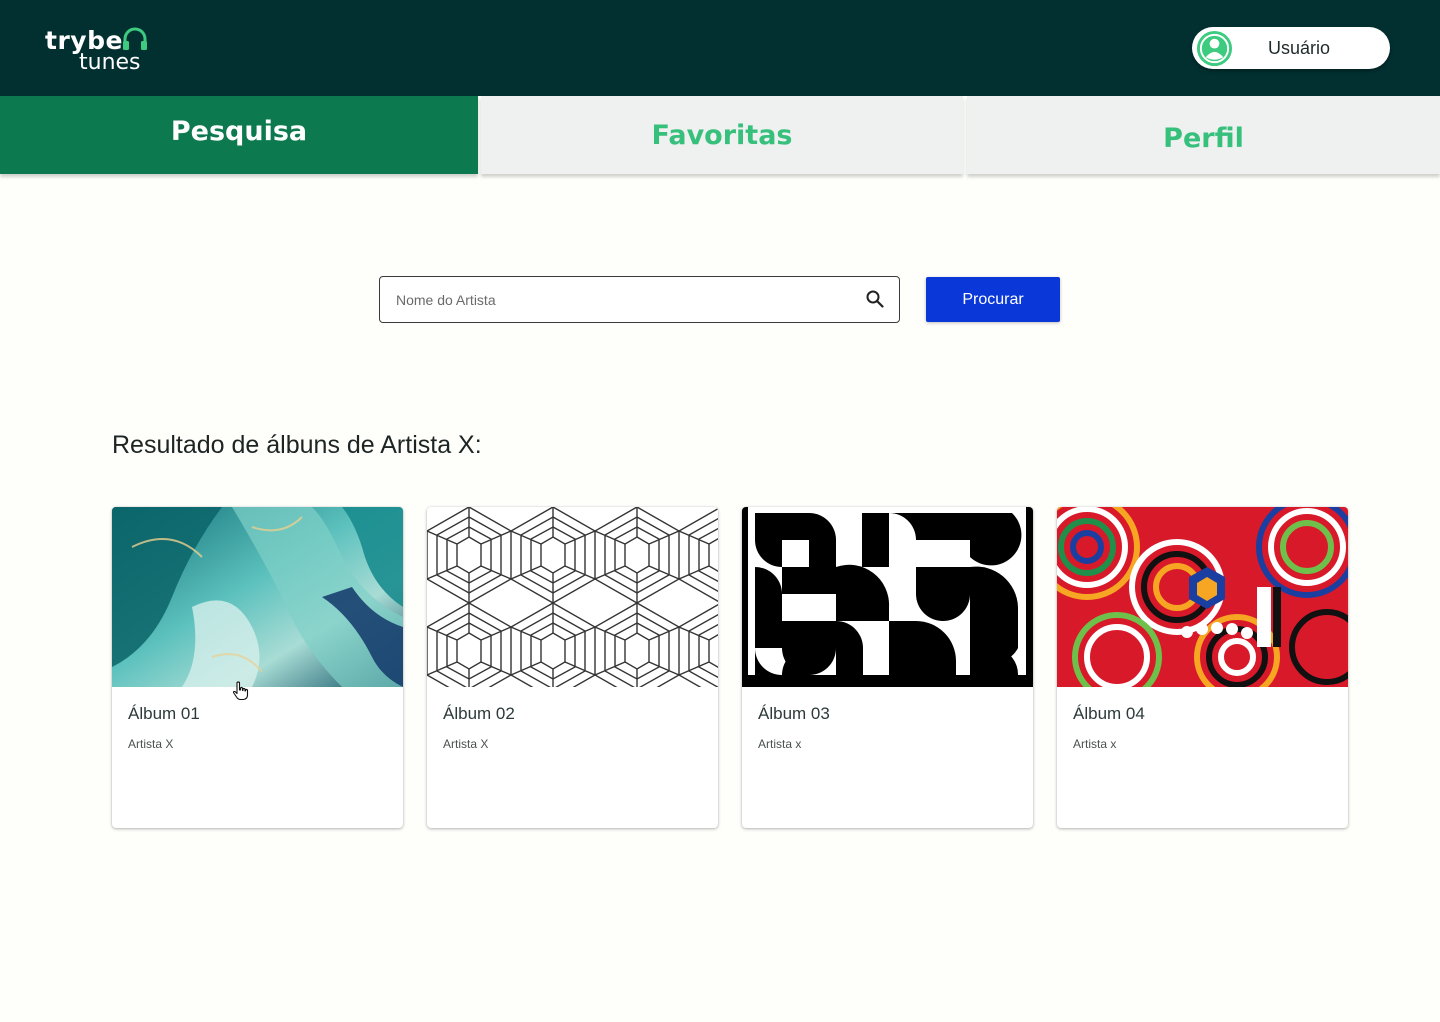  I want to click on user-profile-pill: Usuário, so click(1291, 48).